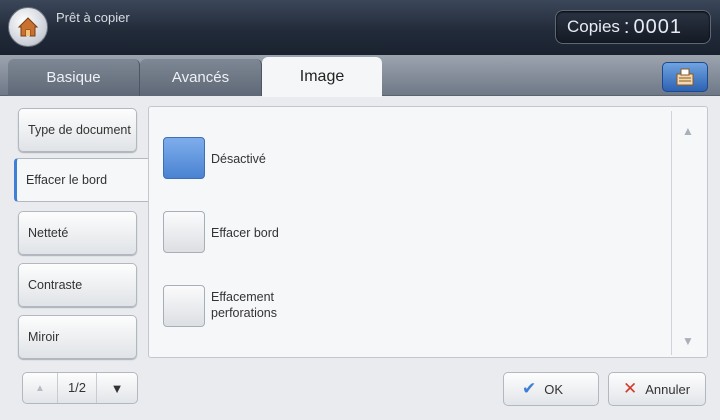 The width and height of the screenshot is (720, 420). What do you see at coordinates (360, 27) in the screenshot?
I see `top-bar: Prêt à copier Copies : 0001` at bounding box center [360, 27].